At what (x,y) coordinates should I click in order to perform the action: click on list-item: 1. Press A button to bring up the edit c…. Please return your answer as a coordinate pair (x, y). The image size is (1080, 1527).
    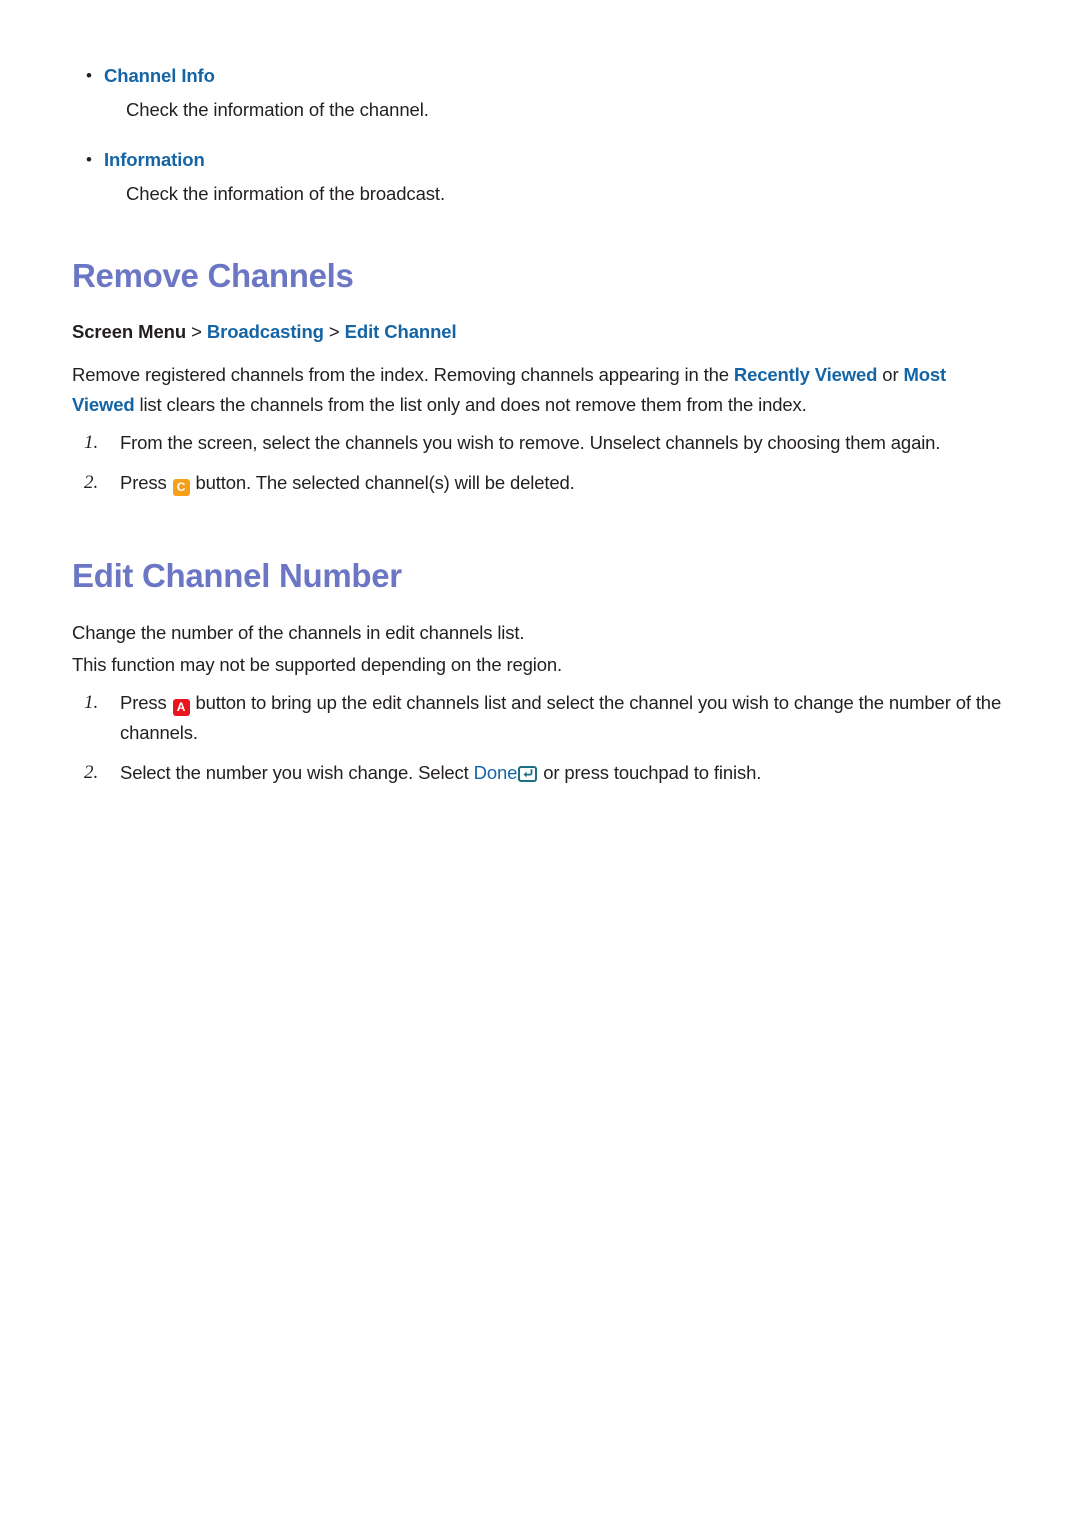
    Looking at the image, I should click on (540, 718).